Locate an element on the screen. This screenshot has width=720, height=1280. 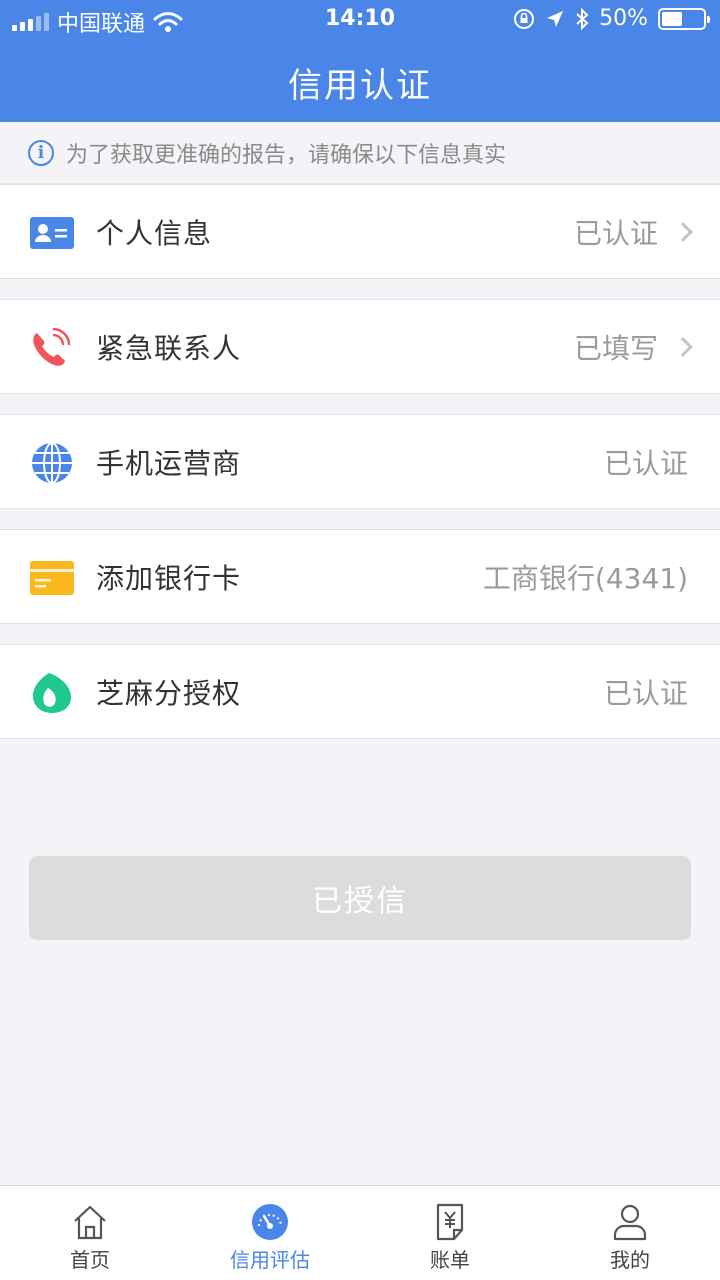
item-label: 个人信息 is located at coordinates (154, 233).